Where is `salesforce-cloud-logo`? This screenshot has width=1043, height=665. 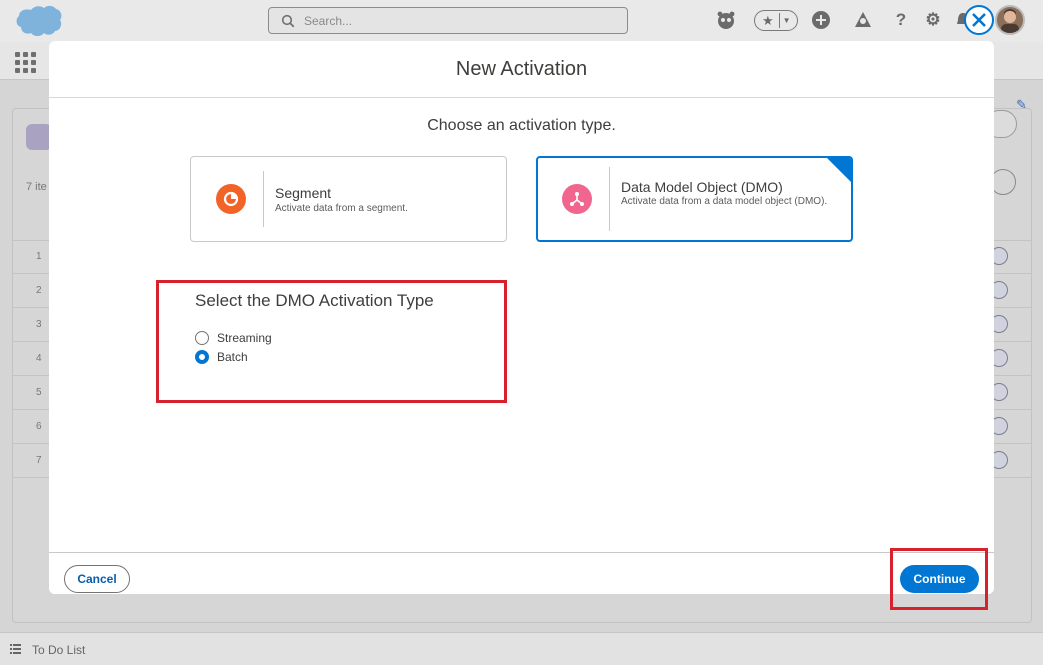 salesforce-cloud-logo is located at coordinates (36, 22).